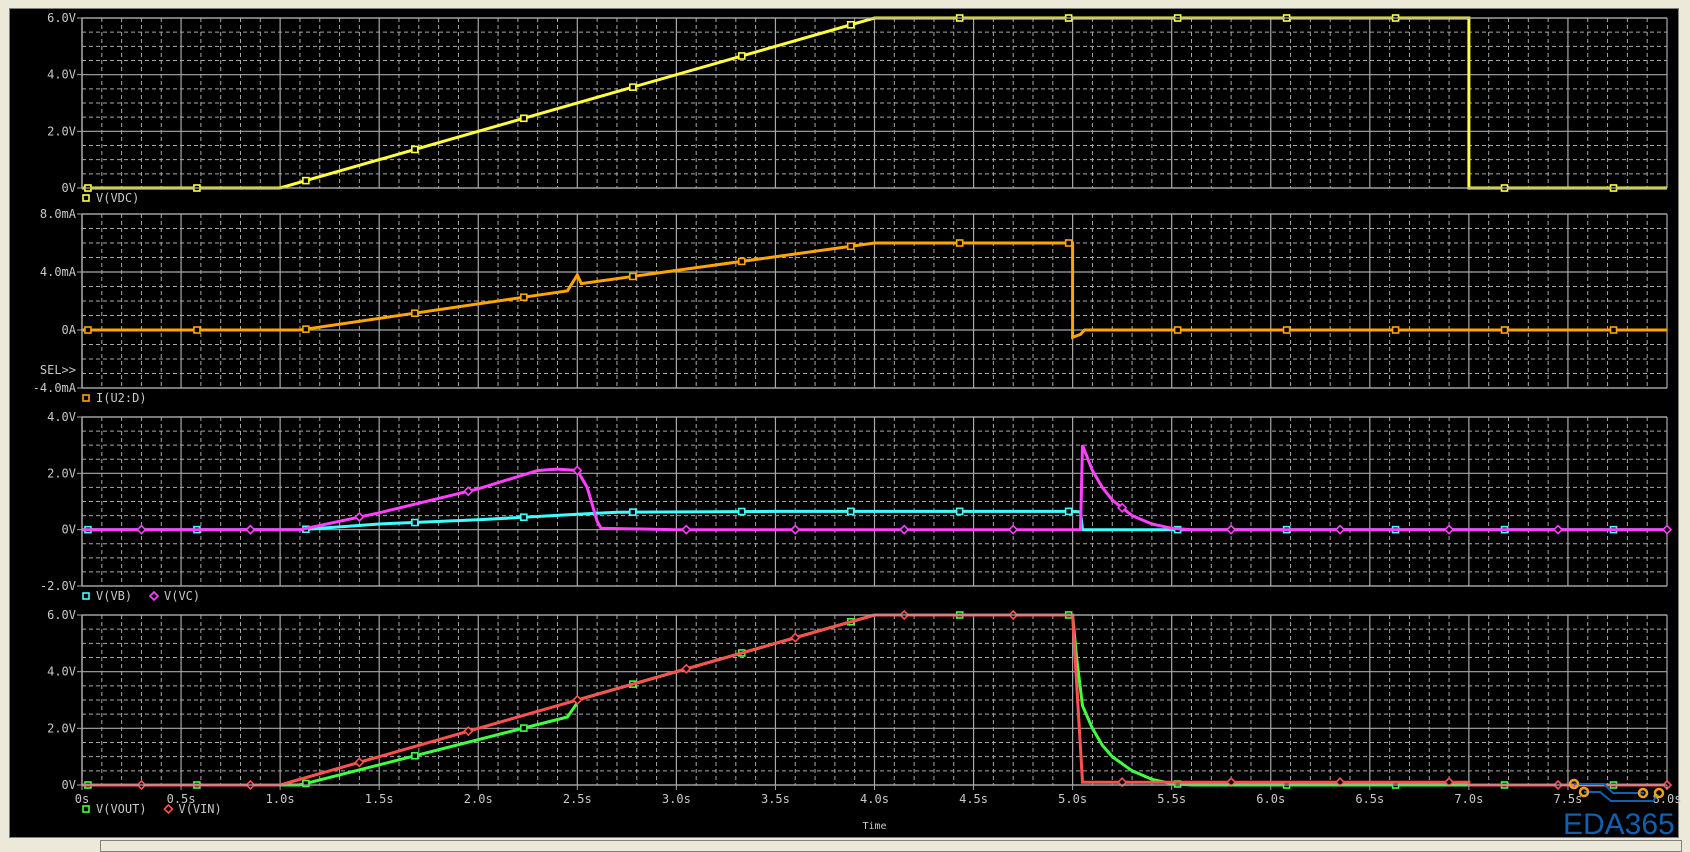 This screenshot has width=1690, height=852. What do you see at coordinates (1171, 799) in the screenshot?
I see `x-tick-label: 5.5s` at bounding box center [1171, 799].